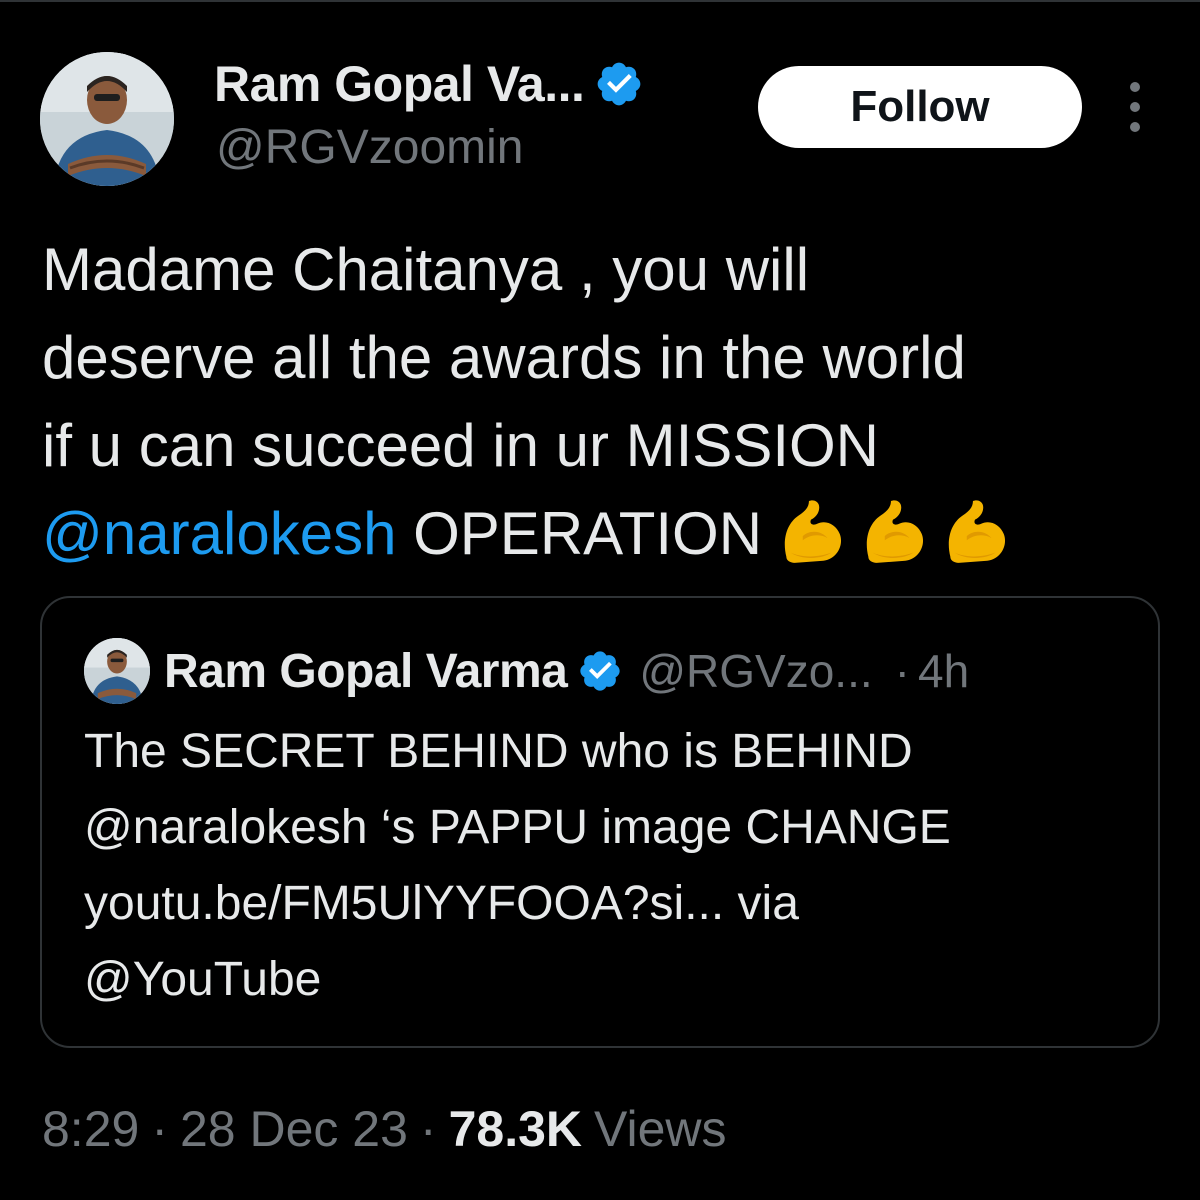 The width and height of the screenshot is (1200, 1200). I want to click on quoted-author-avatar, so click(117, 671).